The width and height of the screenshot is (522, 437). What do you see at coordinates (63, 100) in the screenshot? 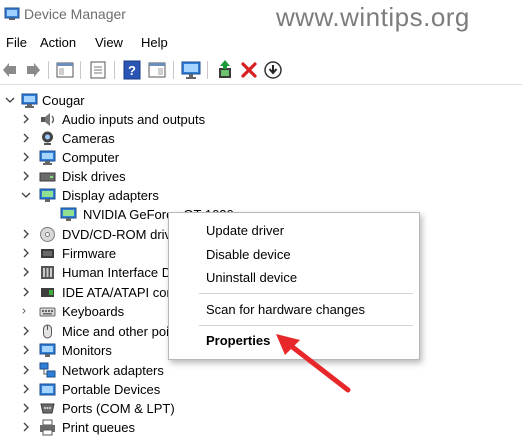
I see `tree-root-label: Cougar` at bounding box center [63, 100].